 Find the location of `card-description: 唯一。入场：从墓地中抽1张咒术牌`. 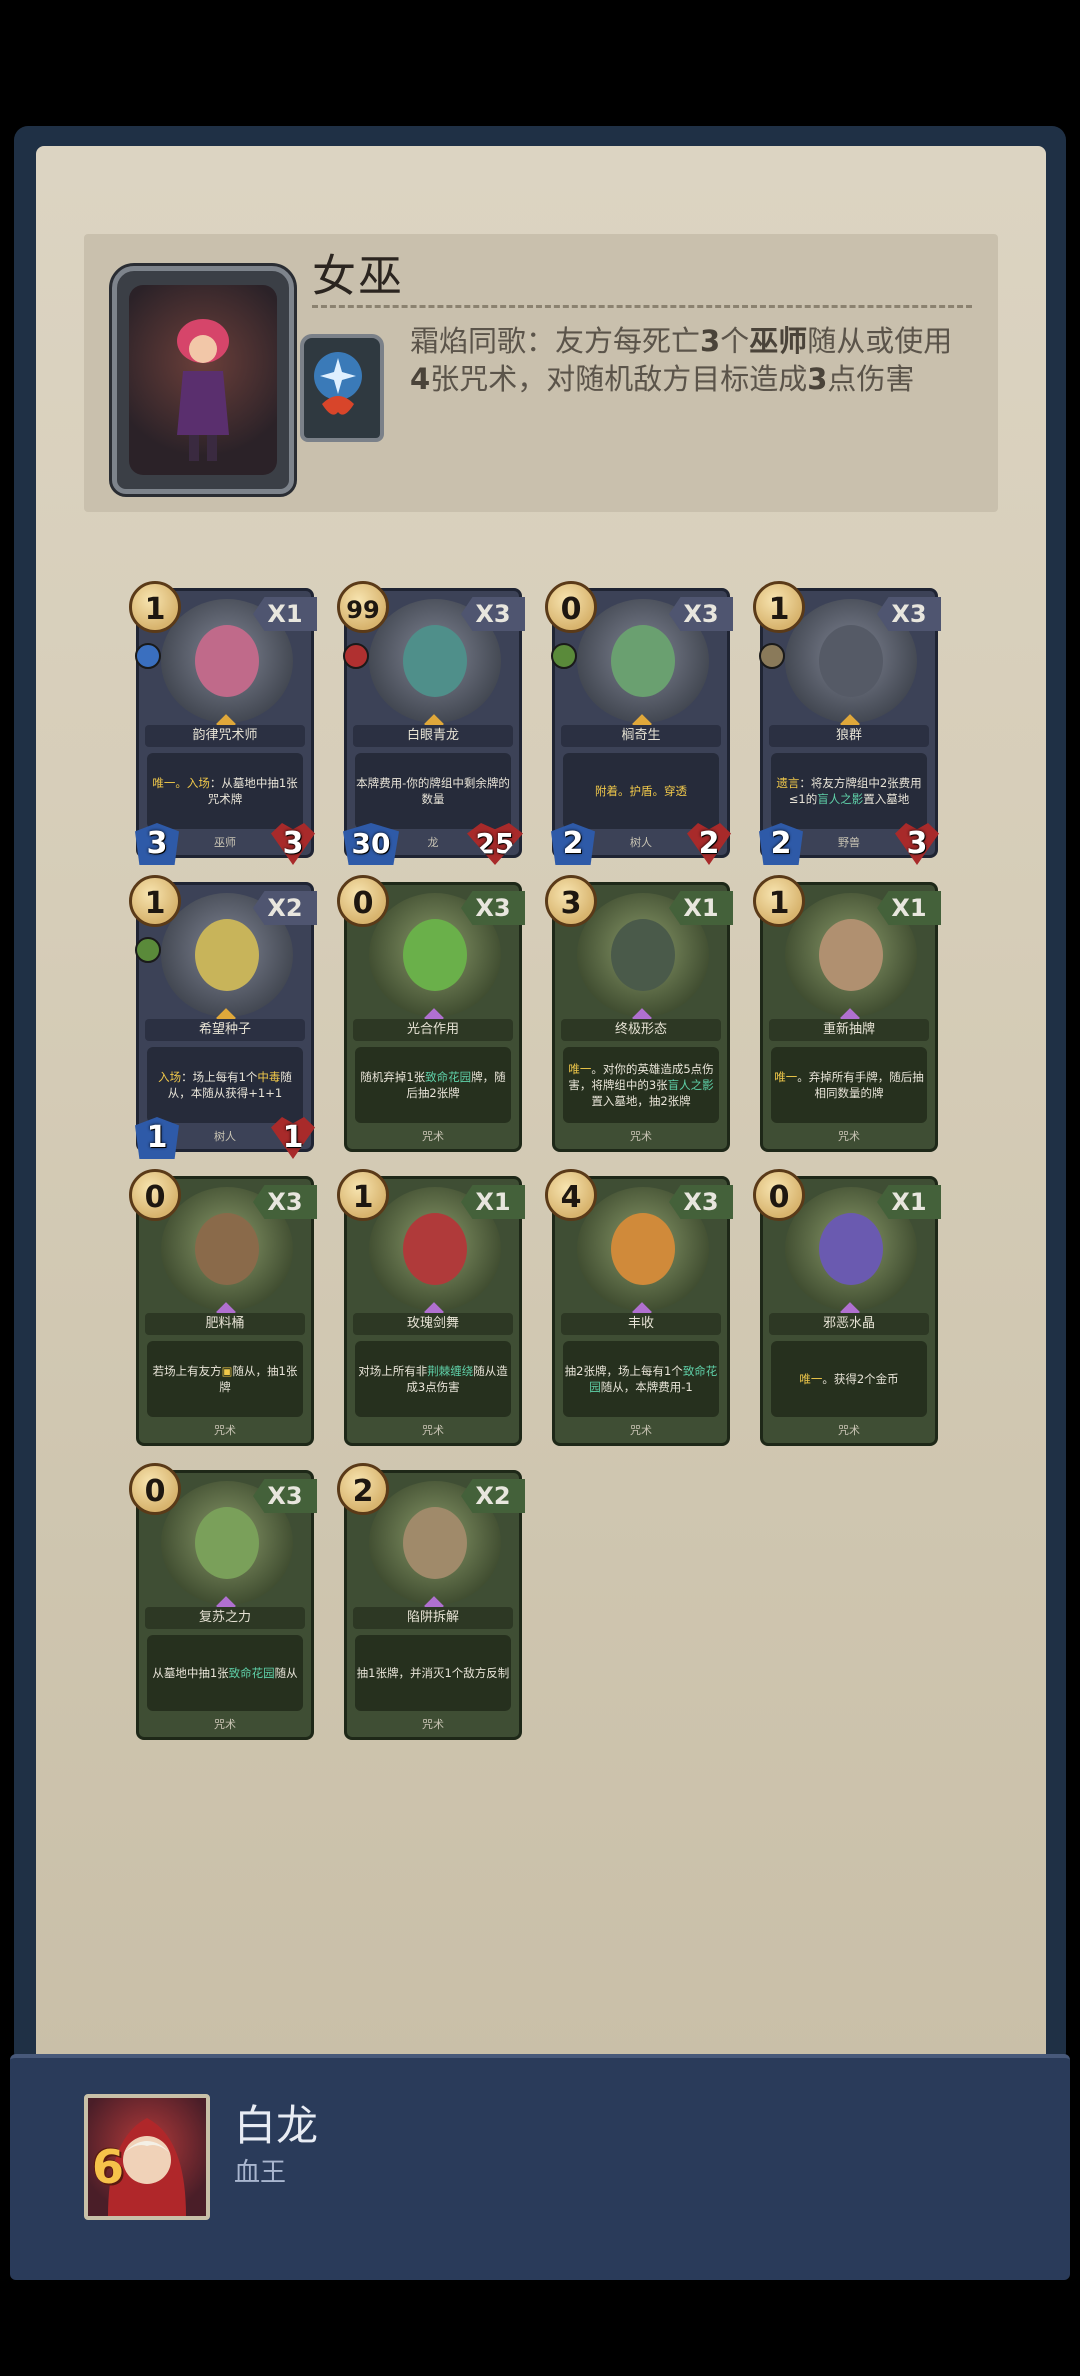

card-description: 唯一。入场：从墓地中抽1张咒术牌 is located at coordinates (225, 791).